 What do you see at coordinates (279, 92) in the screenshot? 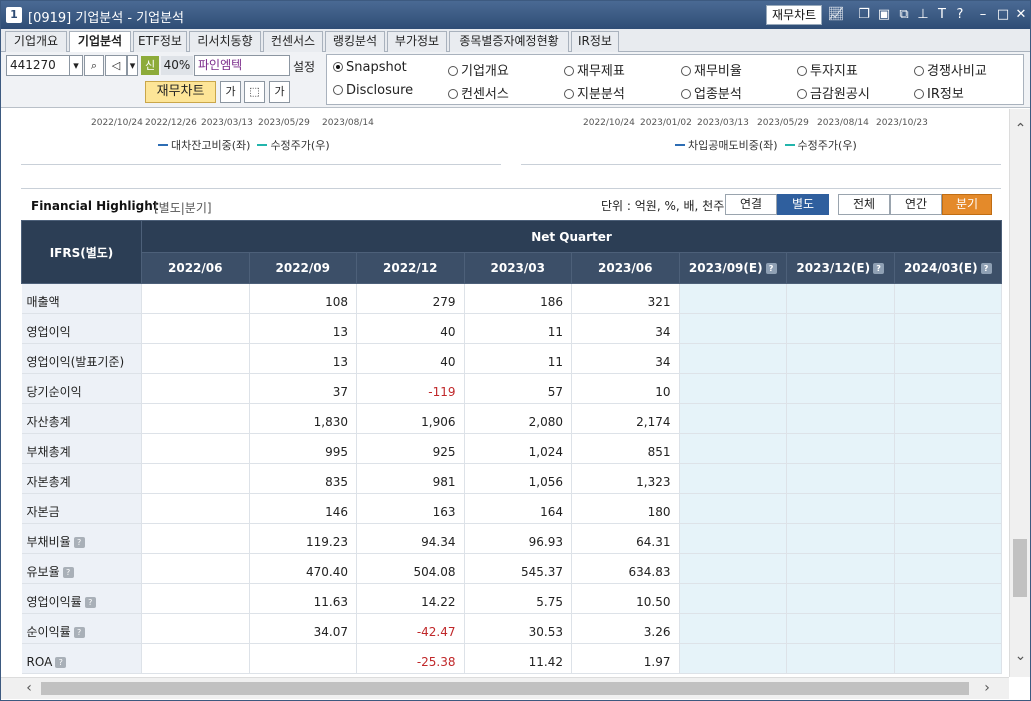
I see `font-adjust-icon: 가` at bounding box center [279, 92].